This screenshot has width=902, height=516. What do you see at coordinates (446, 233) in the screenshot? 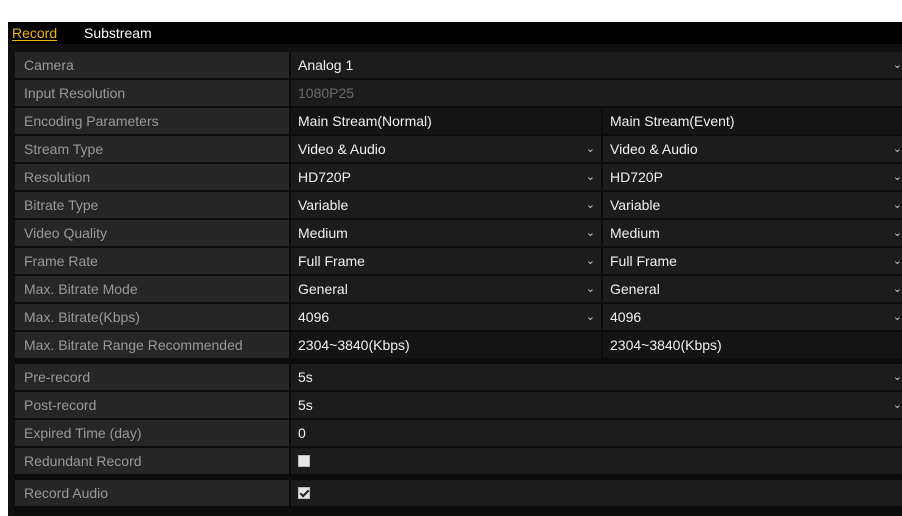
I see `video-quality-normal-select: Medium ⌄` at bounding box center [446, 233].